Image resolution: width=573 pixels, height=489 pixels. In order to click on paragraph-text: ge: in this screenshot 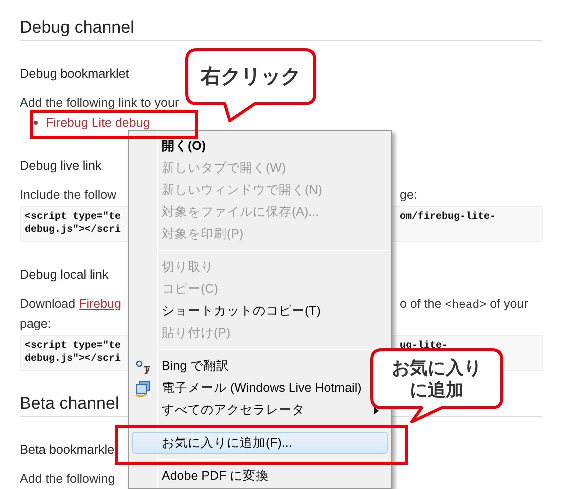, I will do `click(409, 195)`.